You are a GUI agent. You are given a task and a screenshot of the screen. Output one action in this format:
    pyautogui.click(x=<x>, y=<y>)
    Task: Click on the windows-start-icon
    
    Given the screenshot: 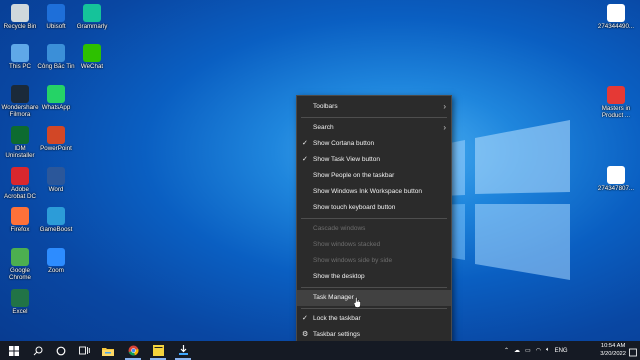 What is the action you would take?
    pyautogui.click(x=14, y=350)
    